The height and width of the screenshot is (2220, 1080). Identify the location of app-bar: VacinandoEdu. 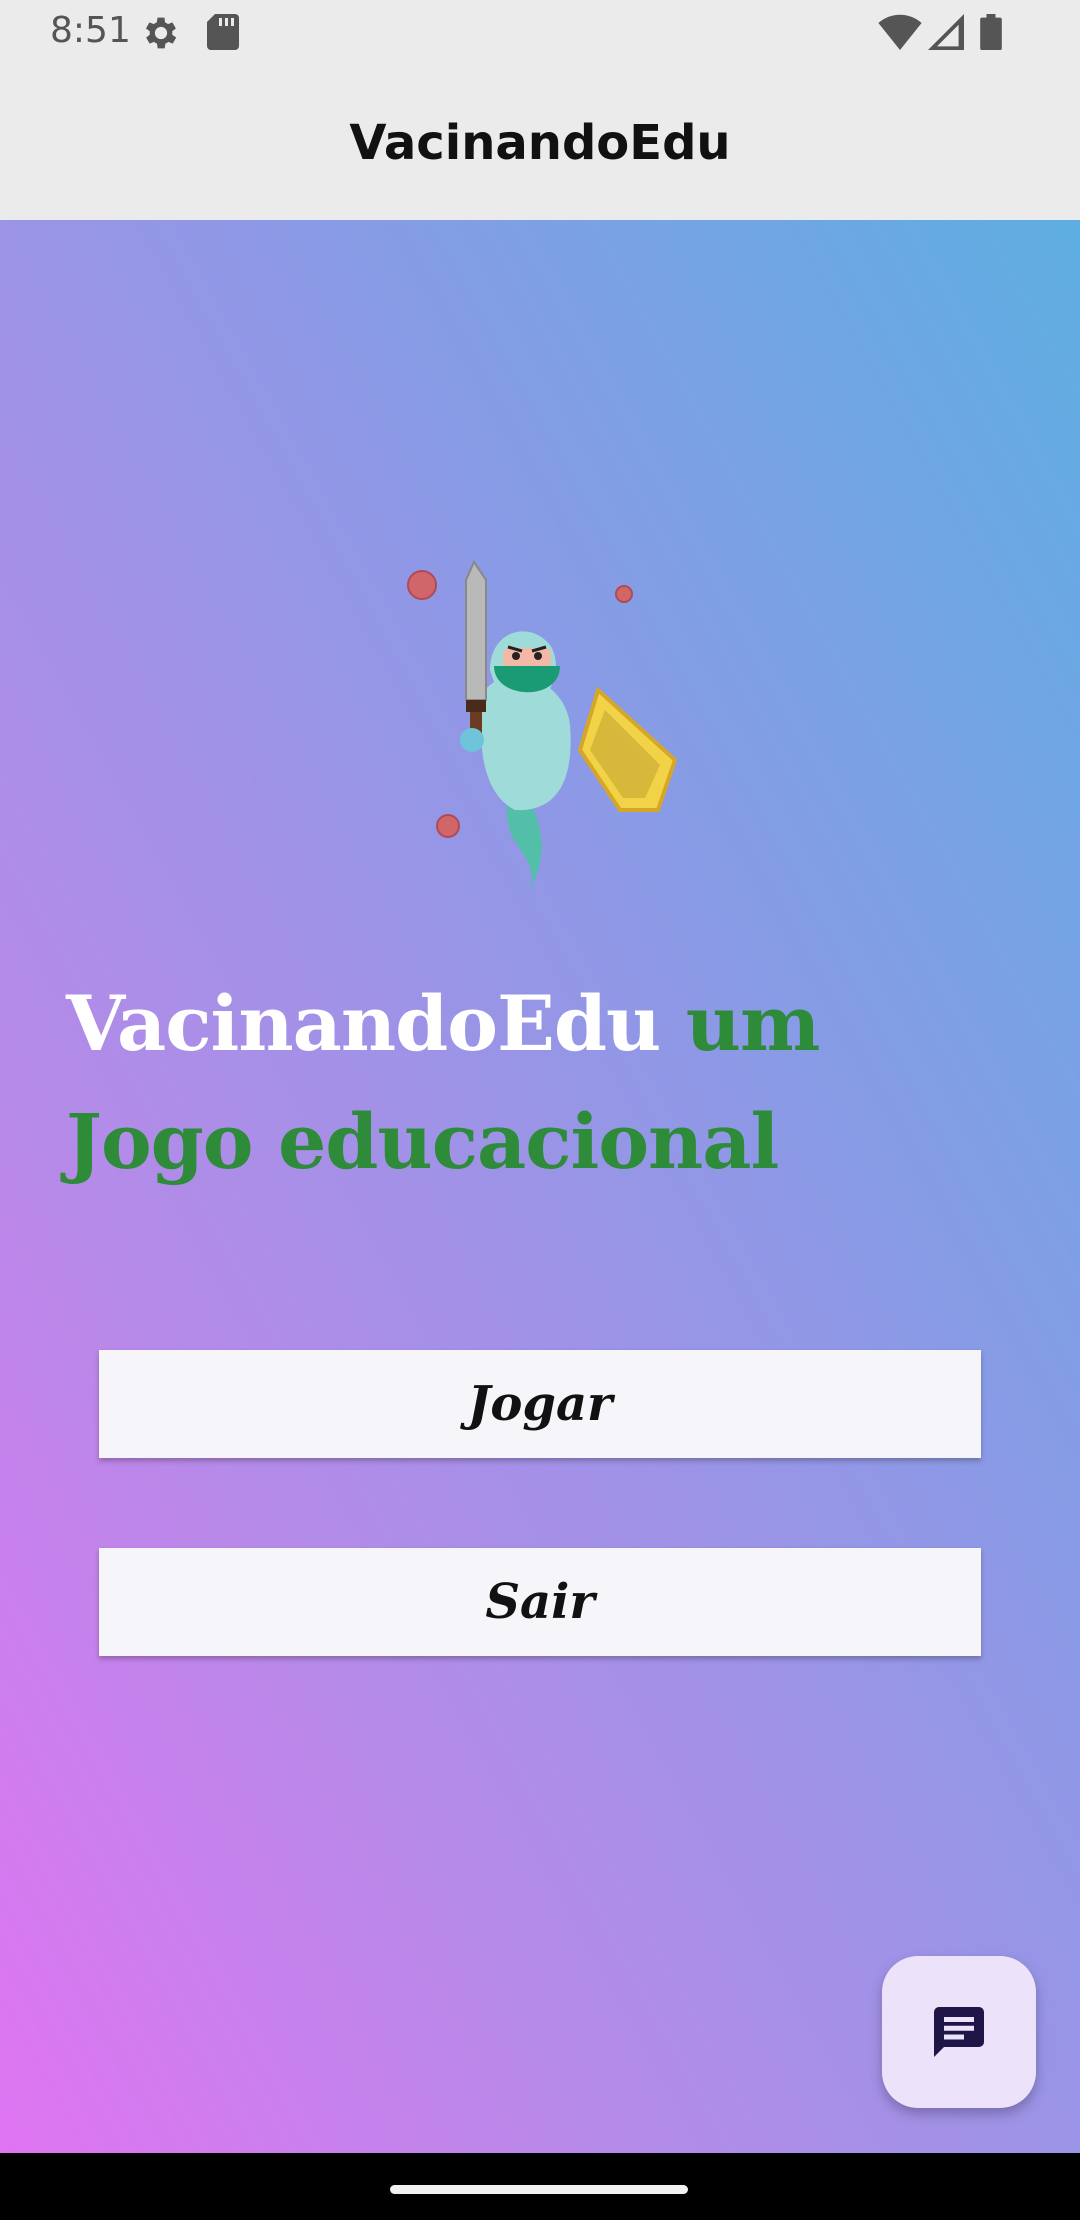
(540, 143).